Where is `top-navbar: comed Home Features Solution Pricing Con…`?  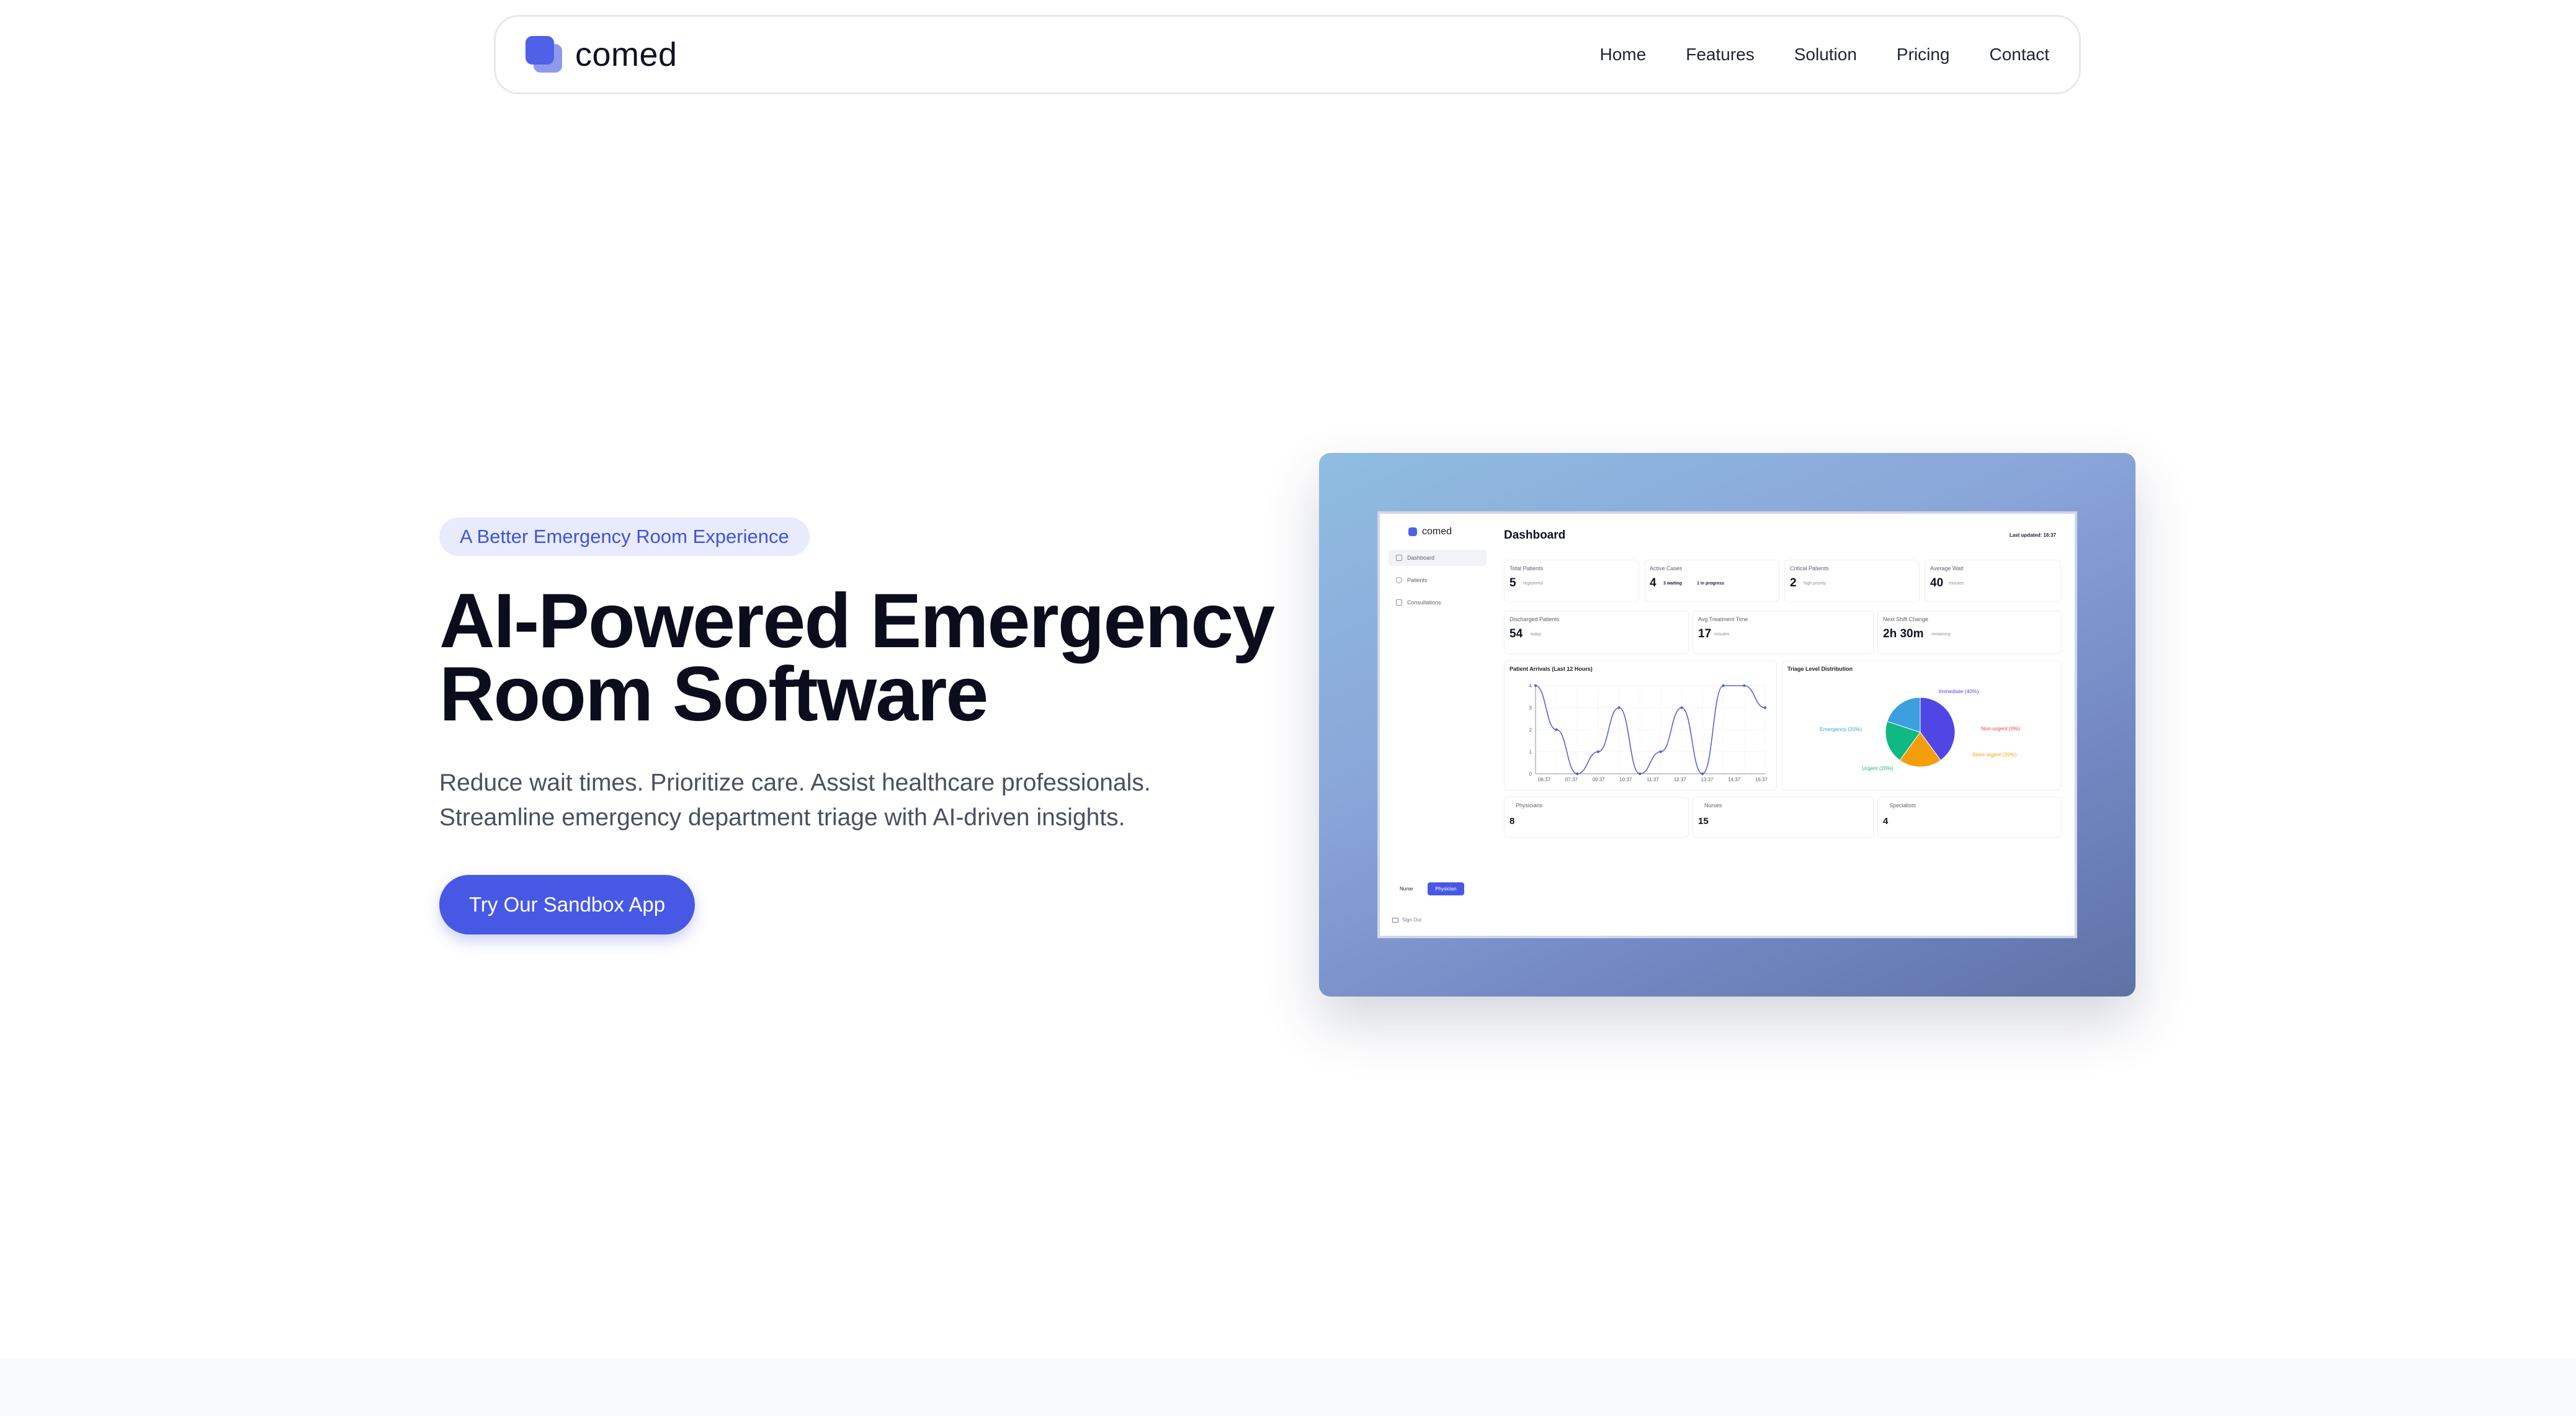 top-navbar: comed Home Features Solution Pricing Con… is located at coordinates (1287, 54).